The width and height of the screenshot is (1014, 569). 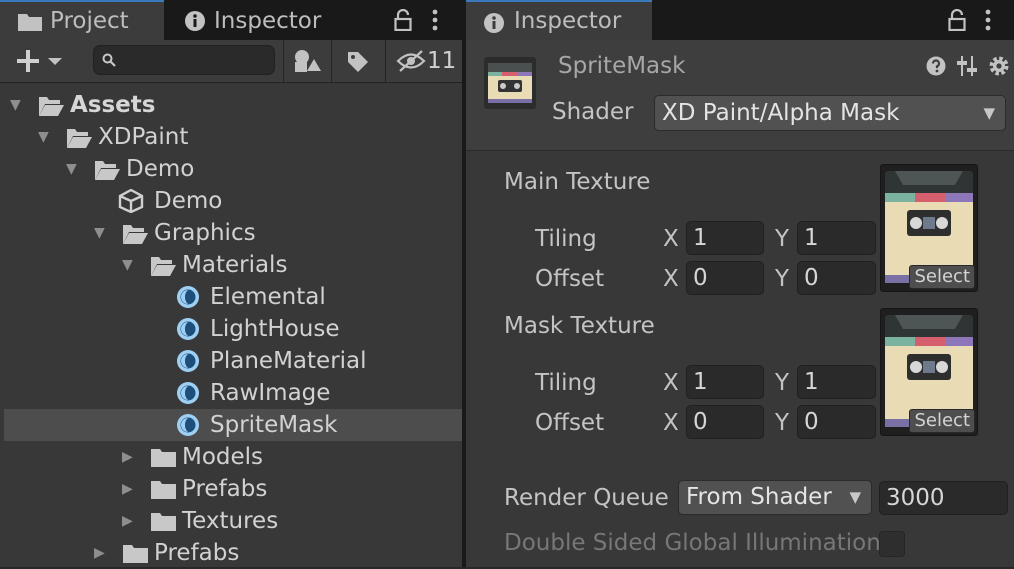 I want to click on tree-item-label: Textures, so click(x=230, y=521).